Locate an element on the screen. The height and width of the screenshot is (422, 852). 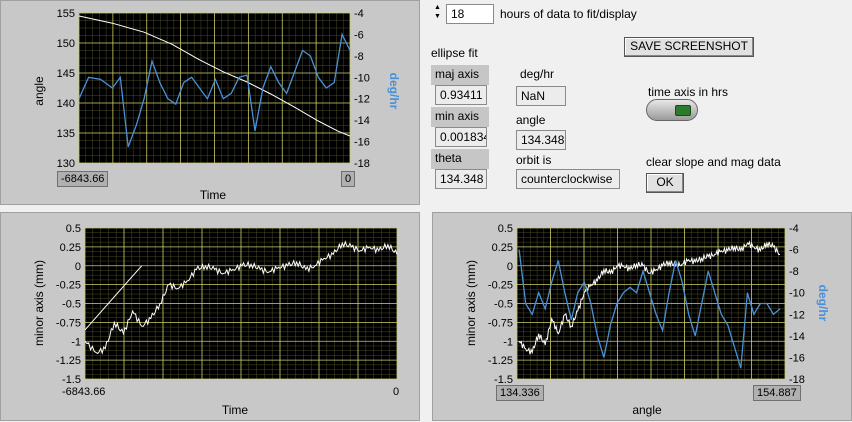
hours-label: hours of data to fit/display is located at coordinates (568, 14).